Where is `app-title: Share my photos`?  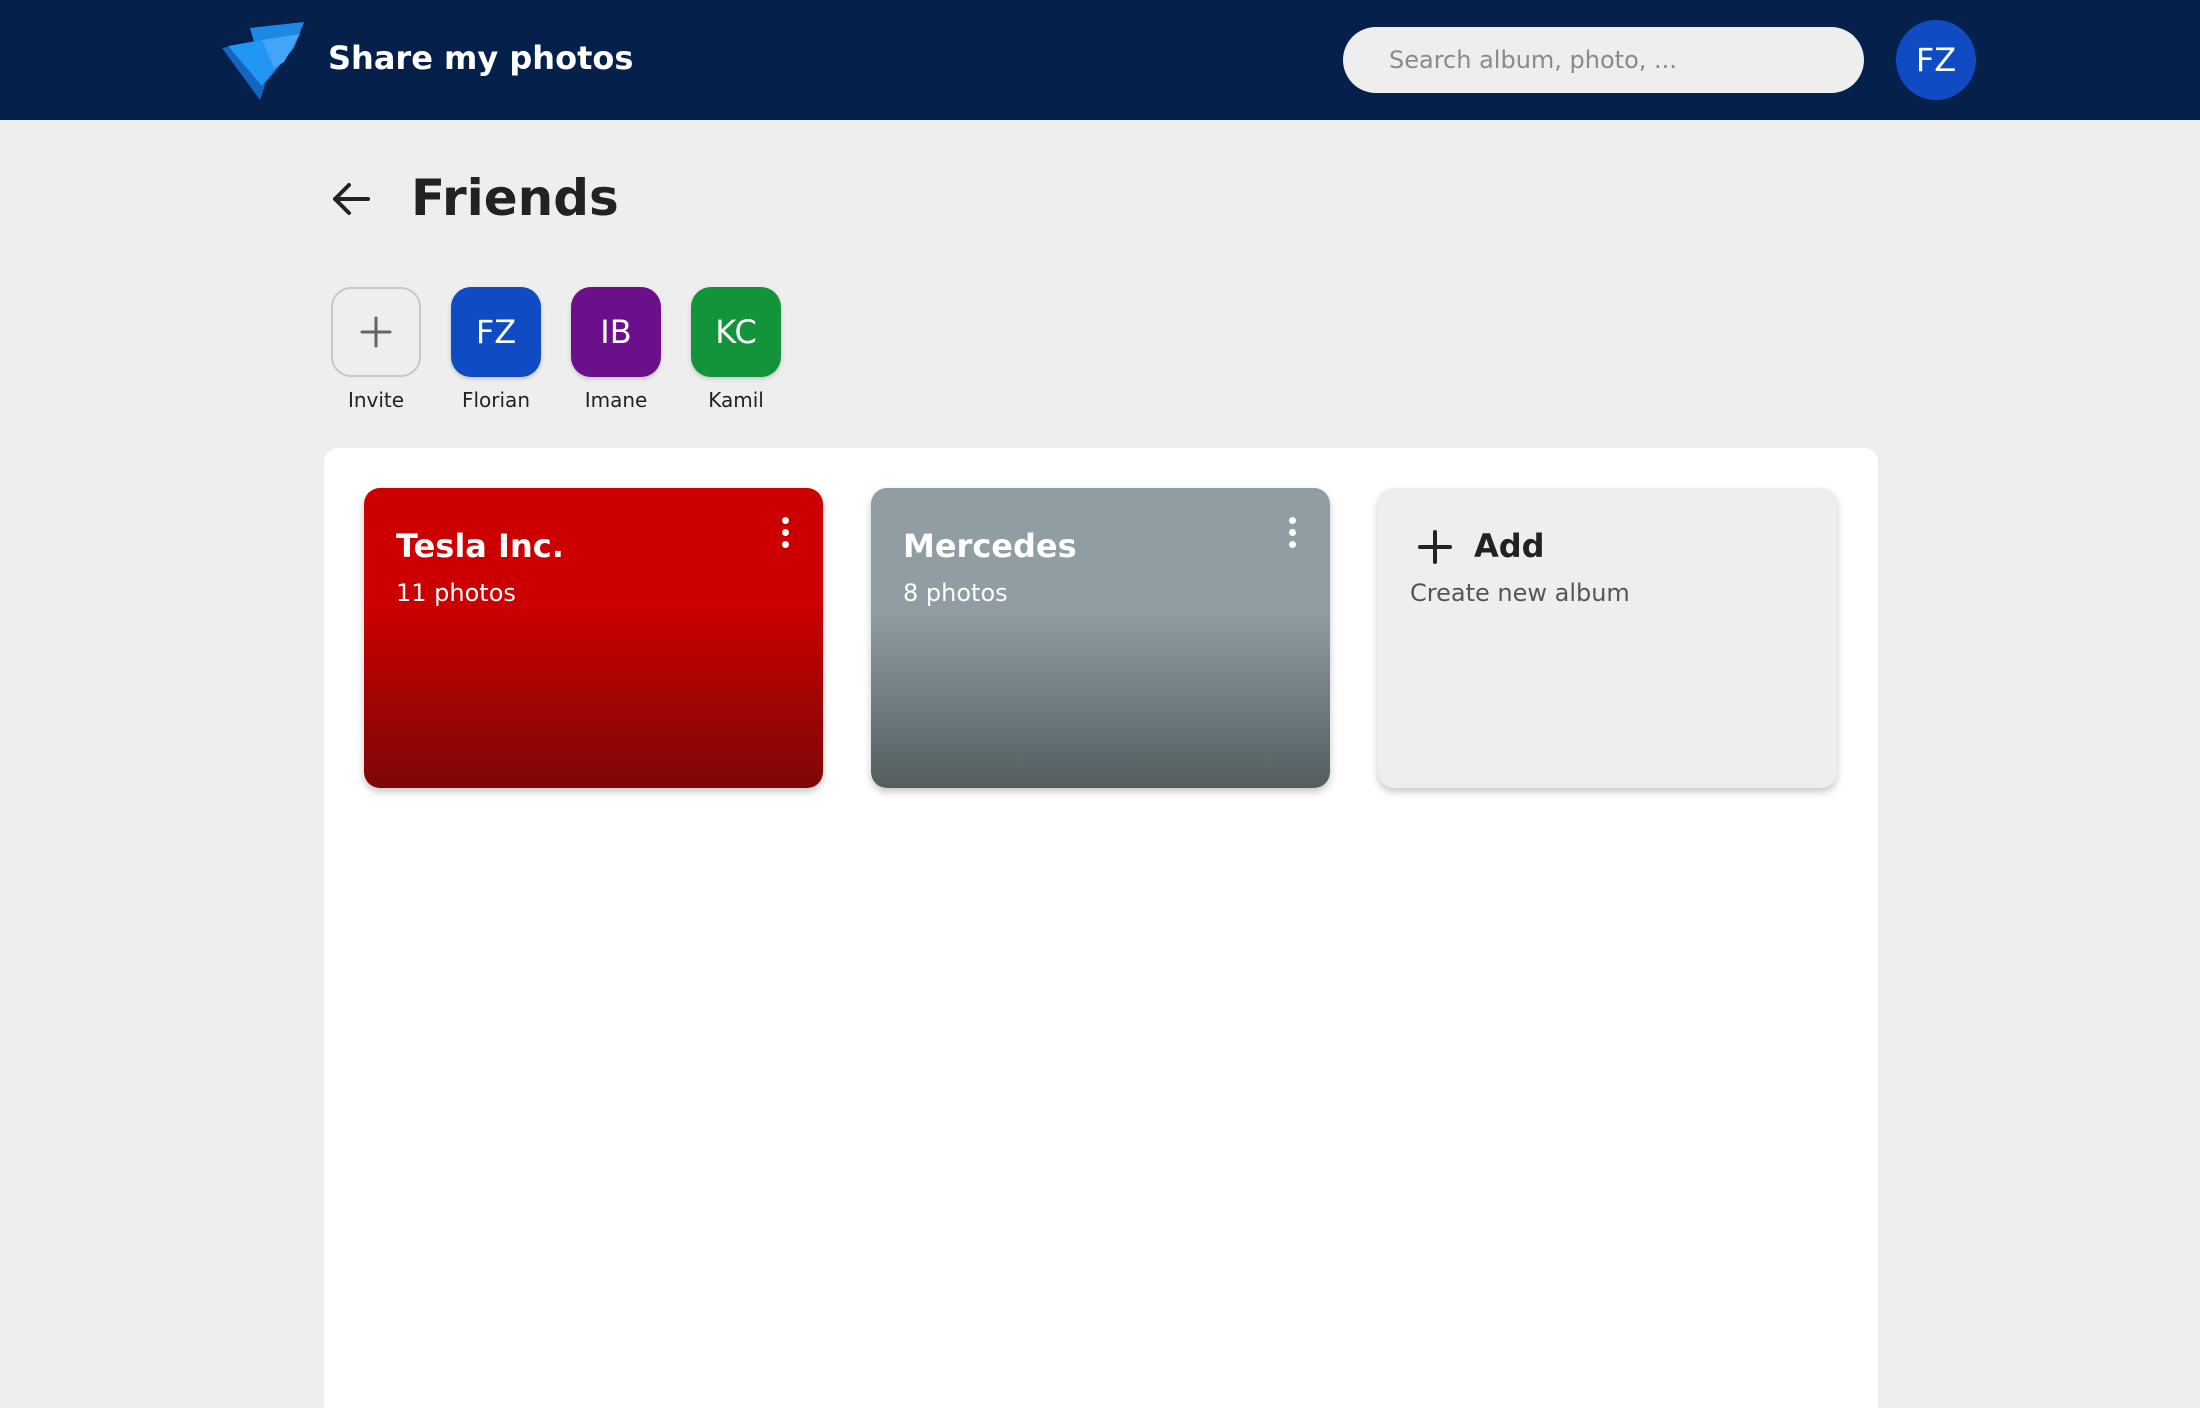
app-title: Share my photos is located at coordinates (481, 58).